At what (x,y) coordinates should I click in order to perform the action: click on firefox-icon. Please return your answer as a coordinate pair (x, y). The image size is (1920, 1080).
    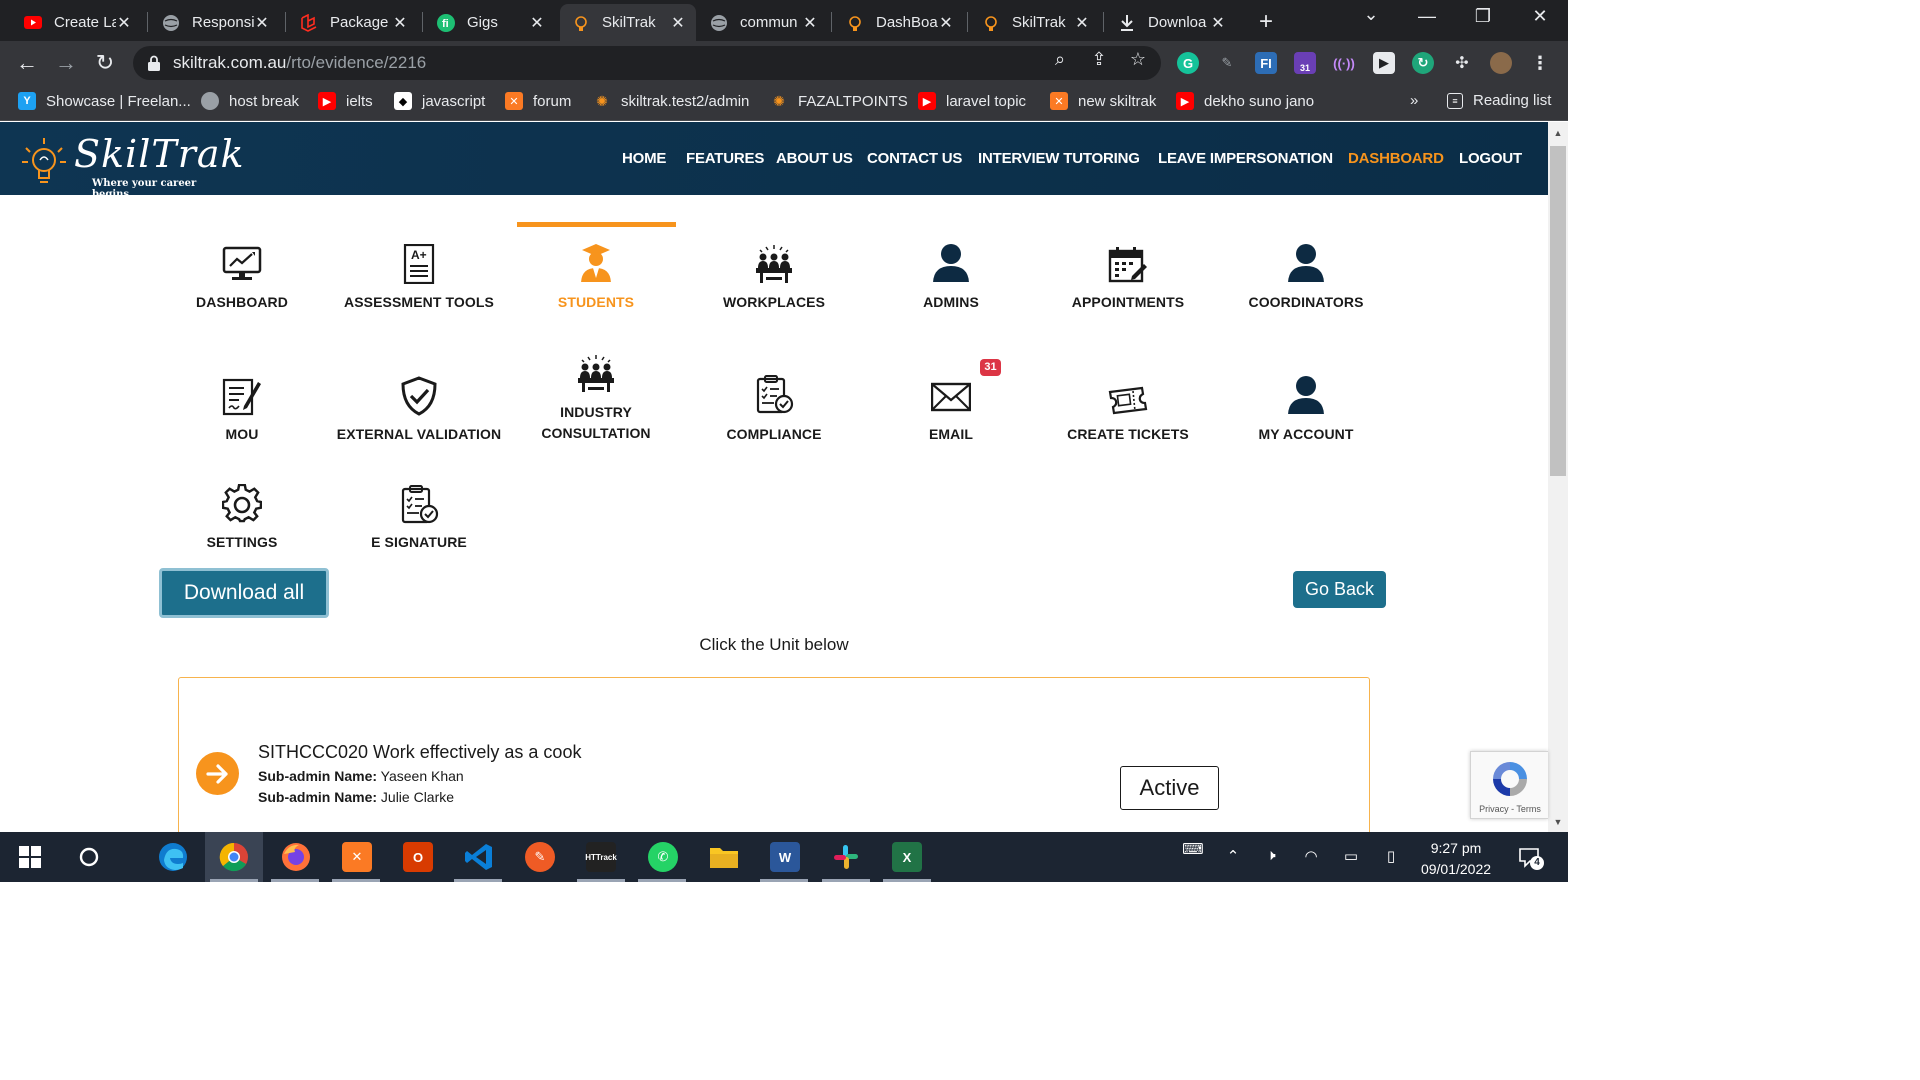
    Looking at the image, I should click on (296, 857).